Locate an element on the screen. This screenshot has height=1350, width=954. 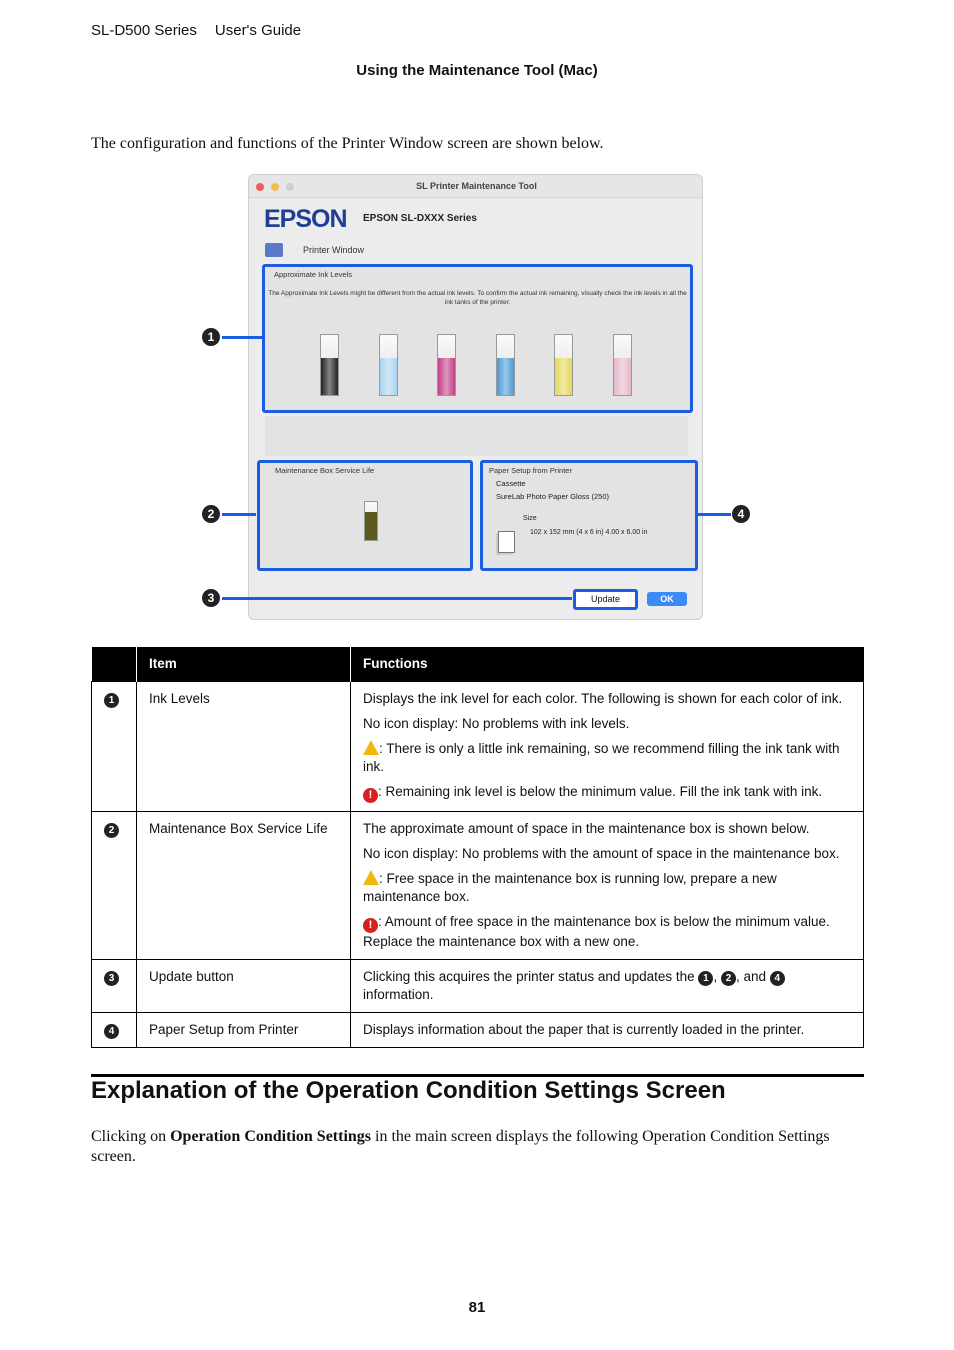
epson-logo: EPSON is located at coordinates (306, 219).